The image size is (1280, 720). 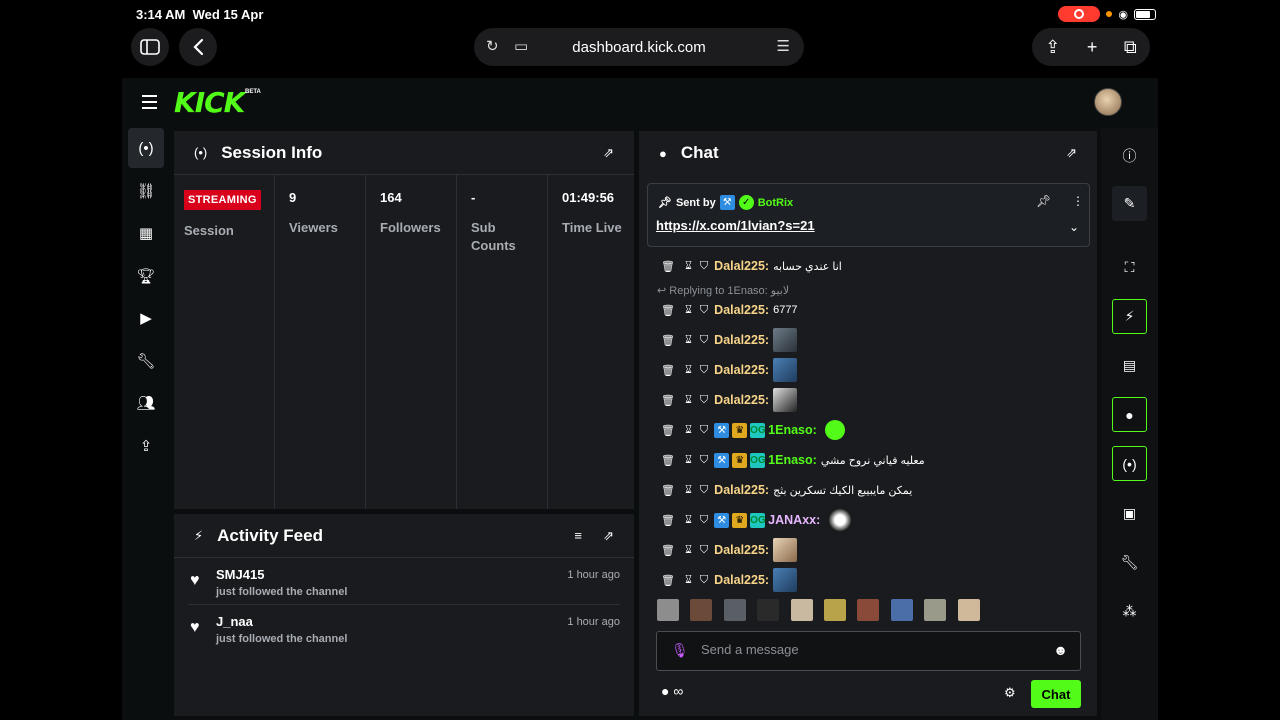 I want to click on panel-title: Session Info, so click(x=272, y=152).